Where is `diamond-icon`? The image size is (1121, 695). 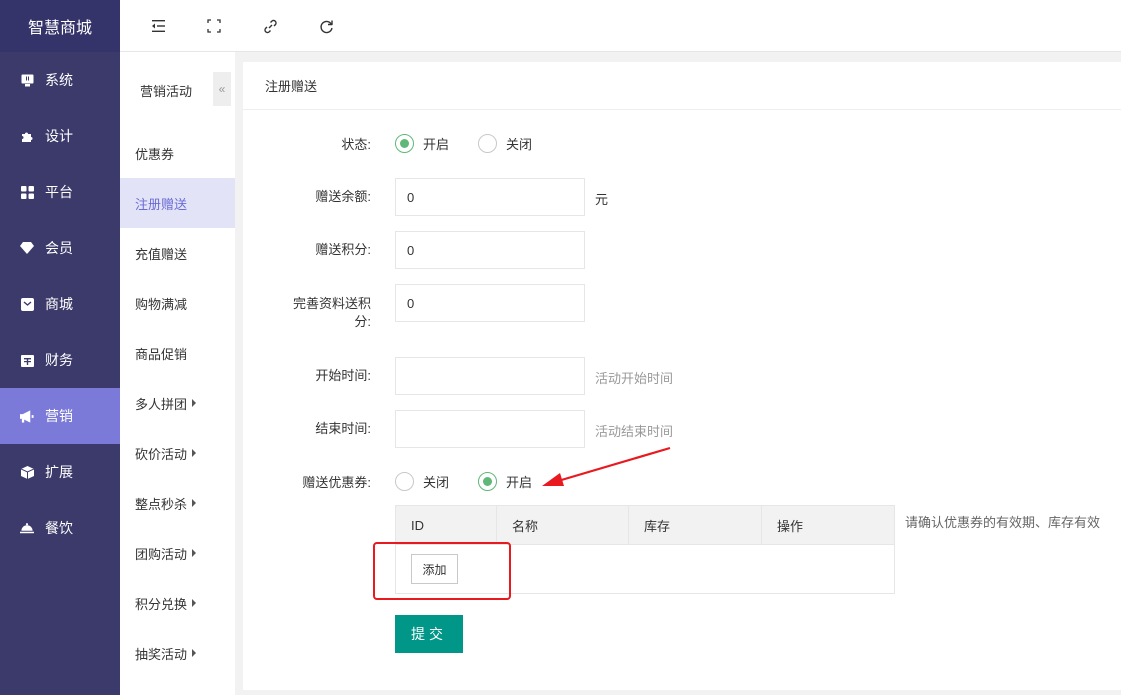 diamond-icon is located at coordinates (27, 248).